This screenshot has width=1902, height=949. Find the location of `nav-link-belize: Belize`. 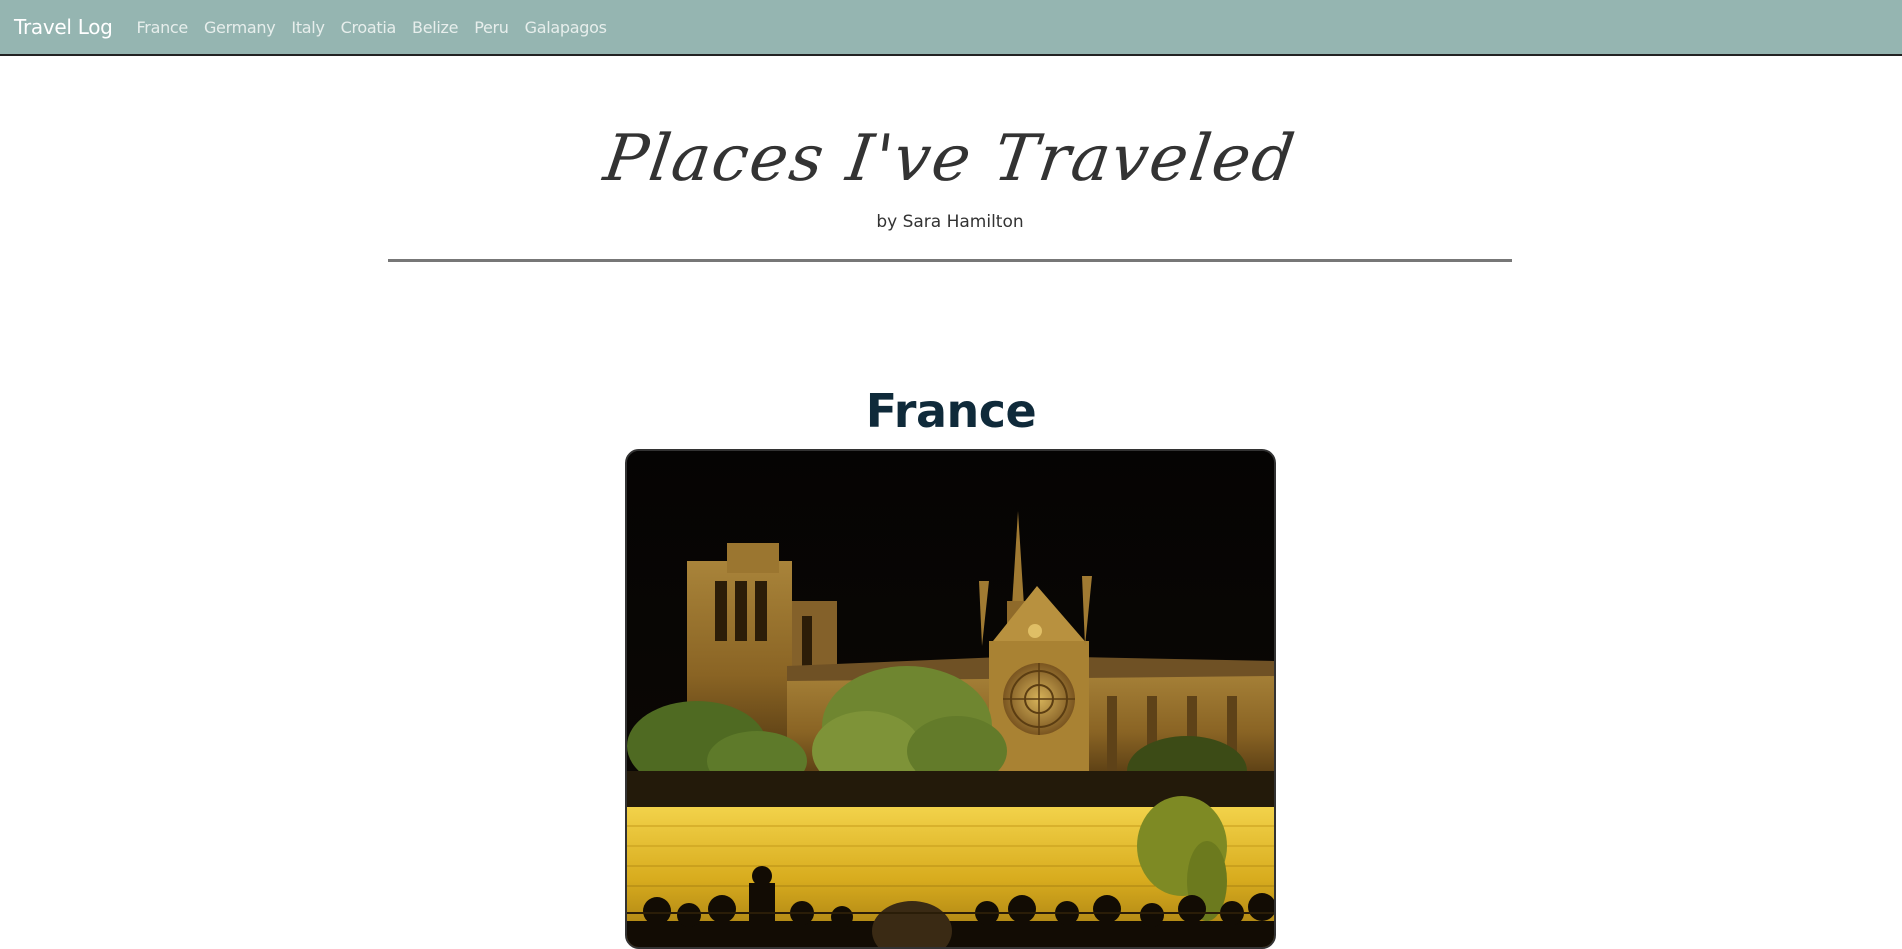

nav-link-belize: Belize is located at coordinates (435, 27).